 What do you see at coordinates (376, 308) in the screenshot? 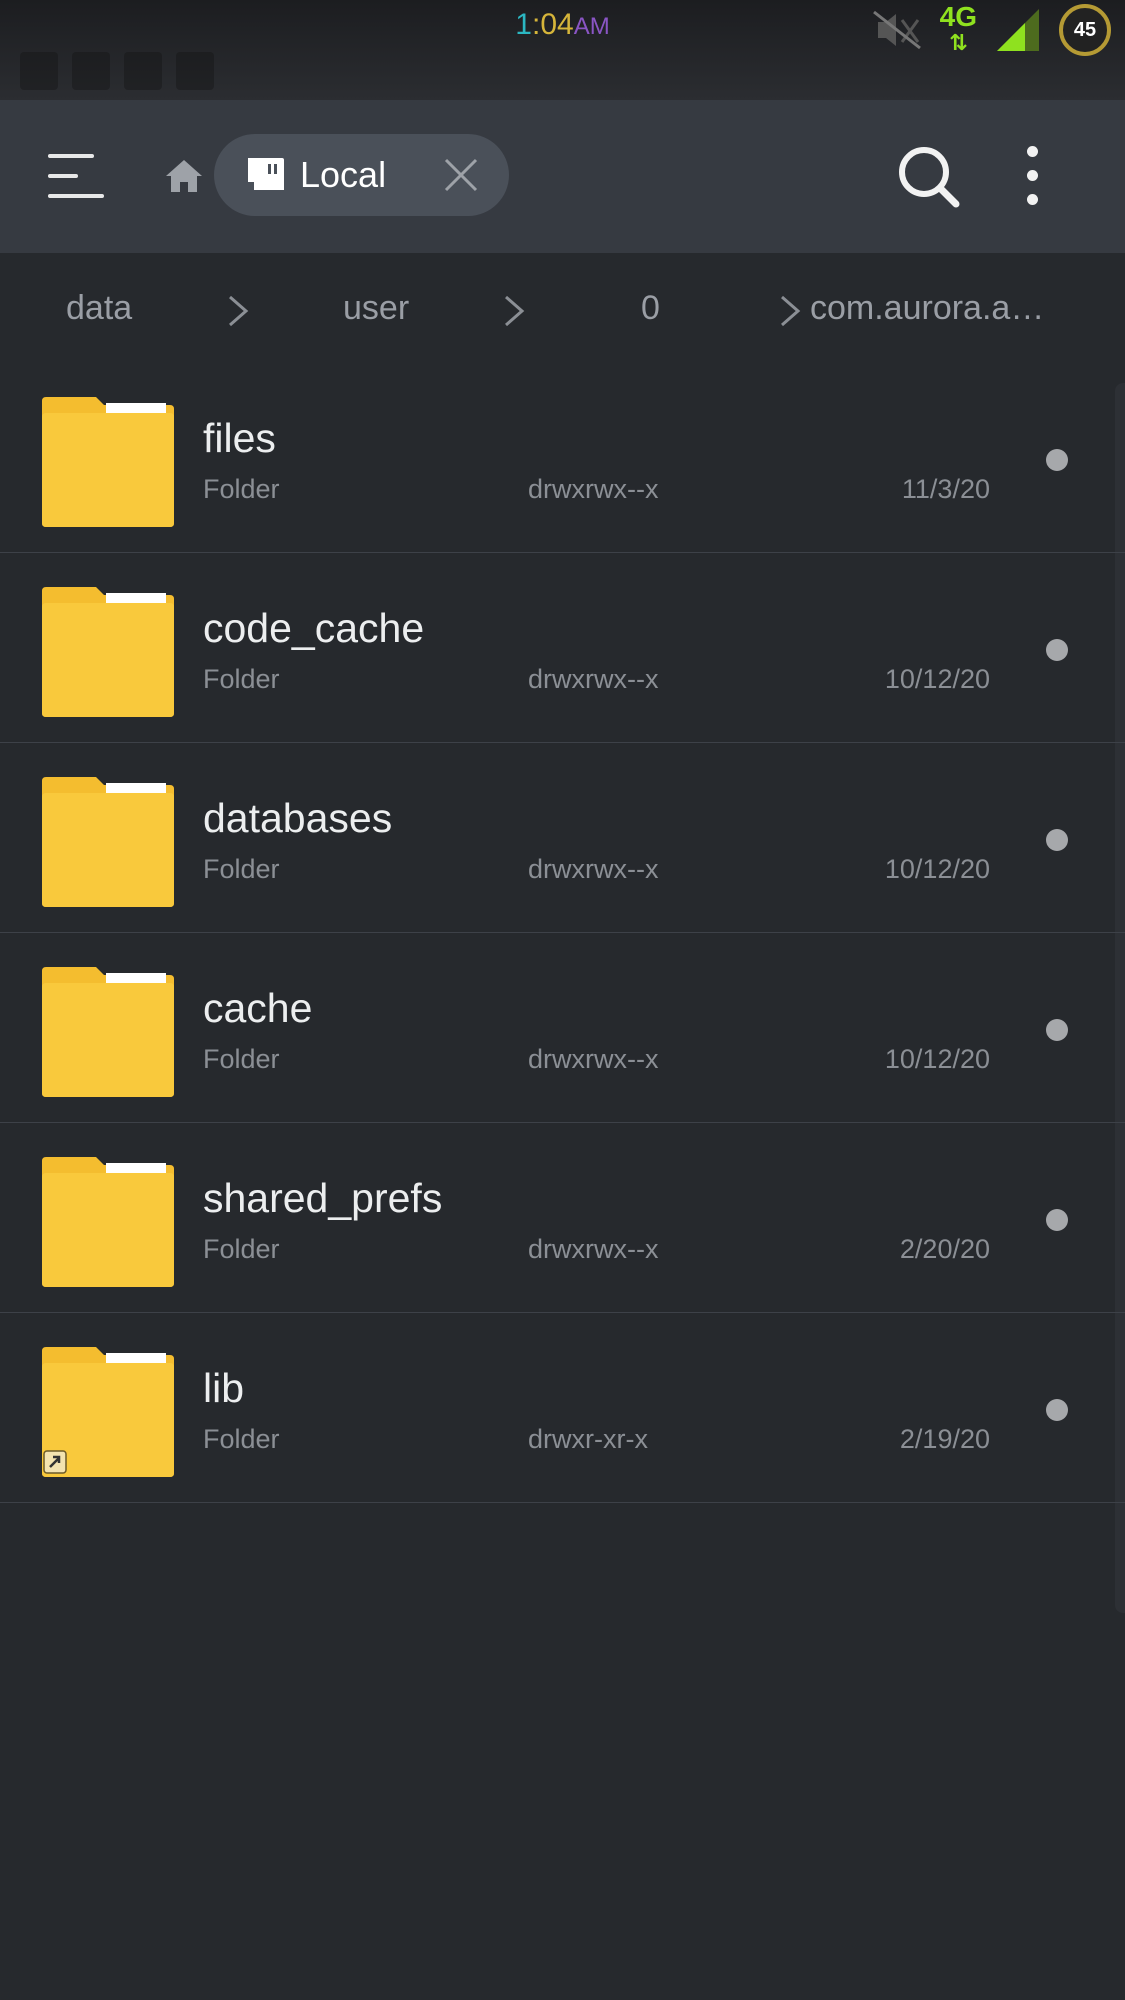
I see `breadcrumb-item-user: user` at bounding box center [376, 308].